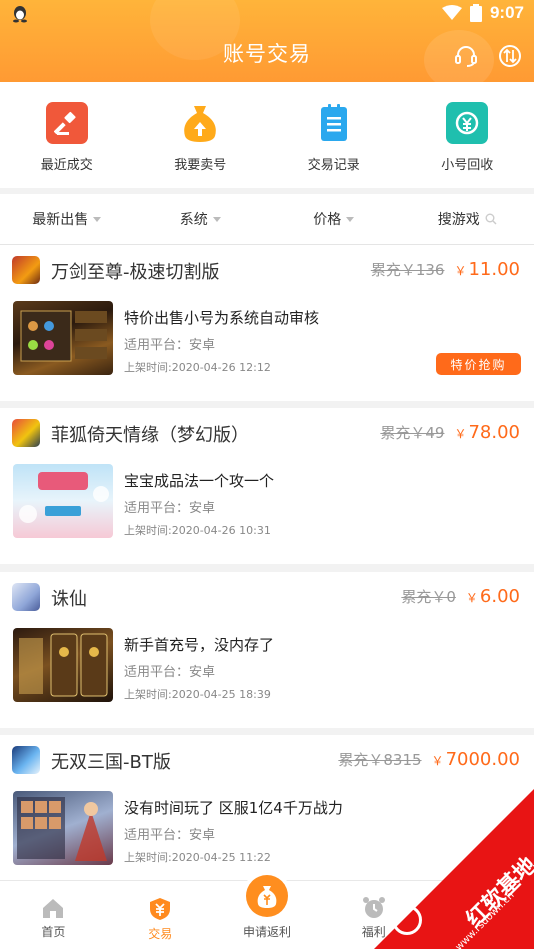 Image resolution: width=534 pixels, height=949 pixels. Describe the element at coordinates (428, 597) in the screenshot. I see `original-price: 累充￥0` at that location.